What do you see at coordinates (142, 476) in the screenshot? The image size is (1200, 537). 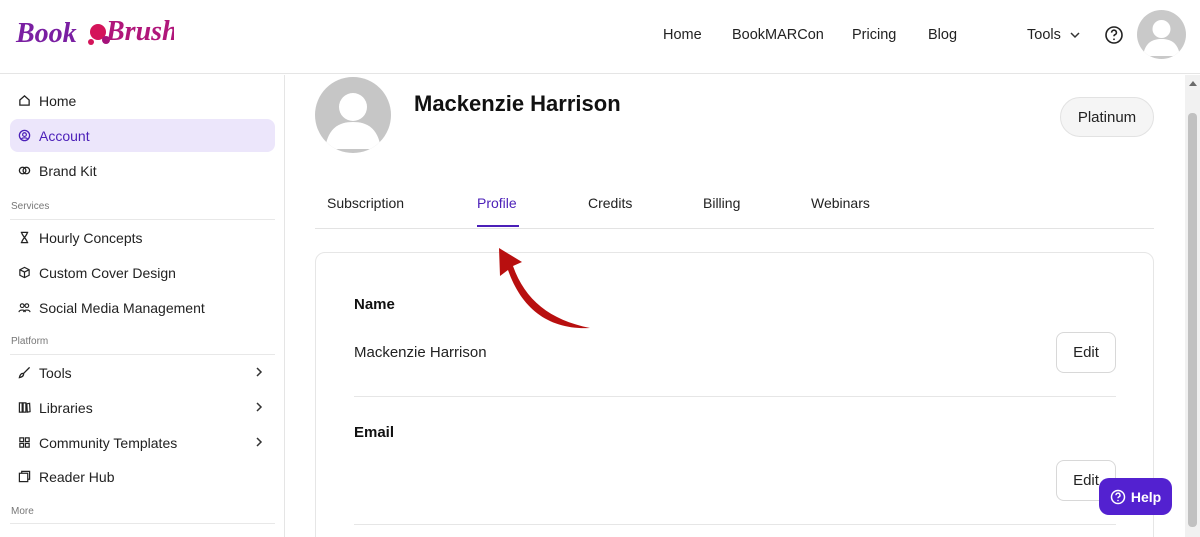 I see `sidebar-item-reader-hub: Reader Hub` at bounding box center [142, 476].